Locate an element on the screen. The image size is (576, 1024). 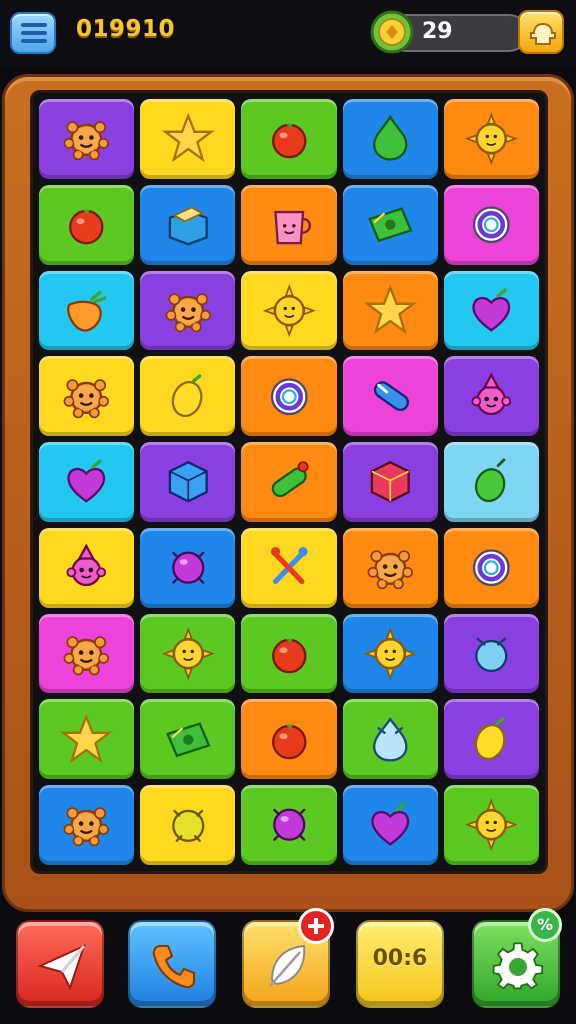
send-button is located at coordinates (60, 964).